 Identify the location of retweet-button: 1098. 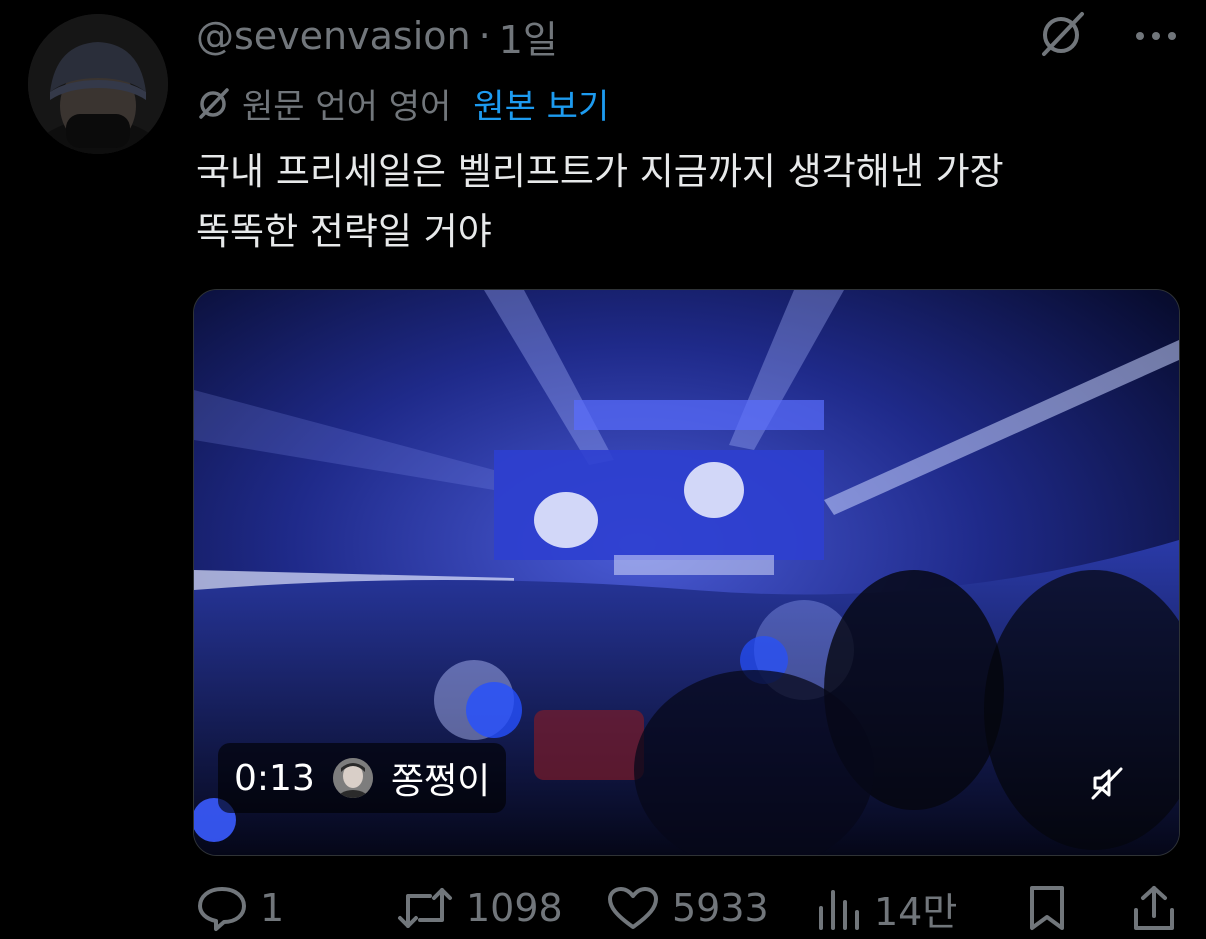
(501, 908).